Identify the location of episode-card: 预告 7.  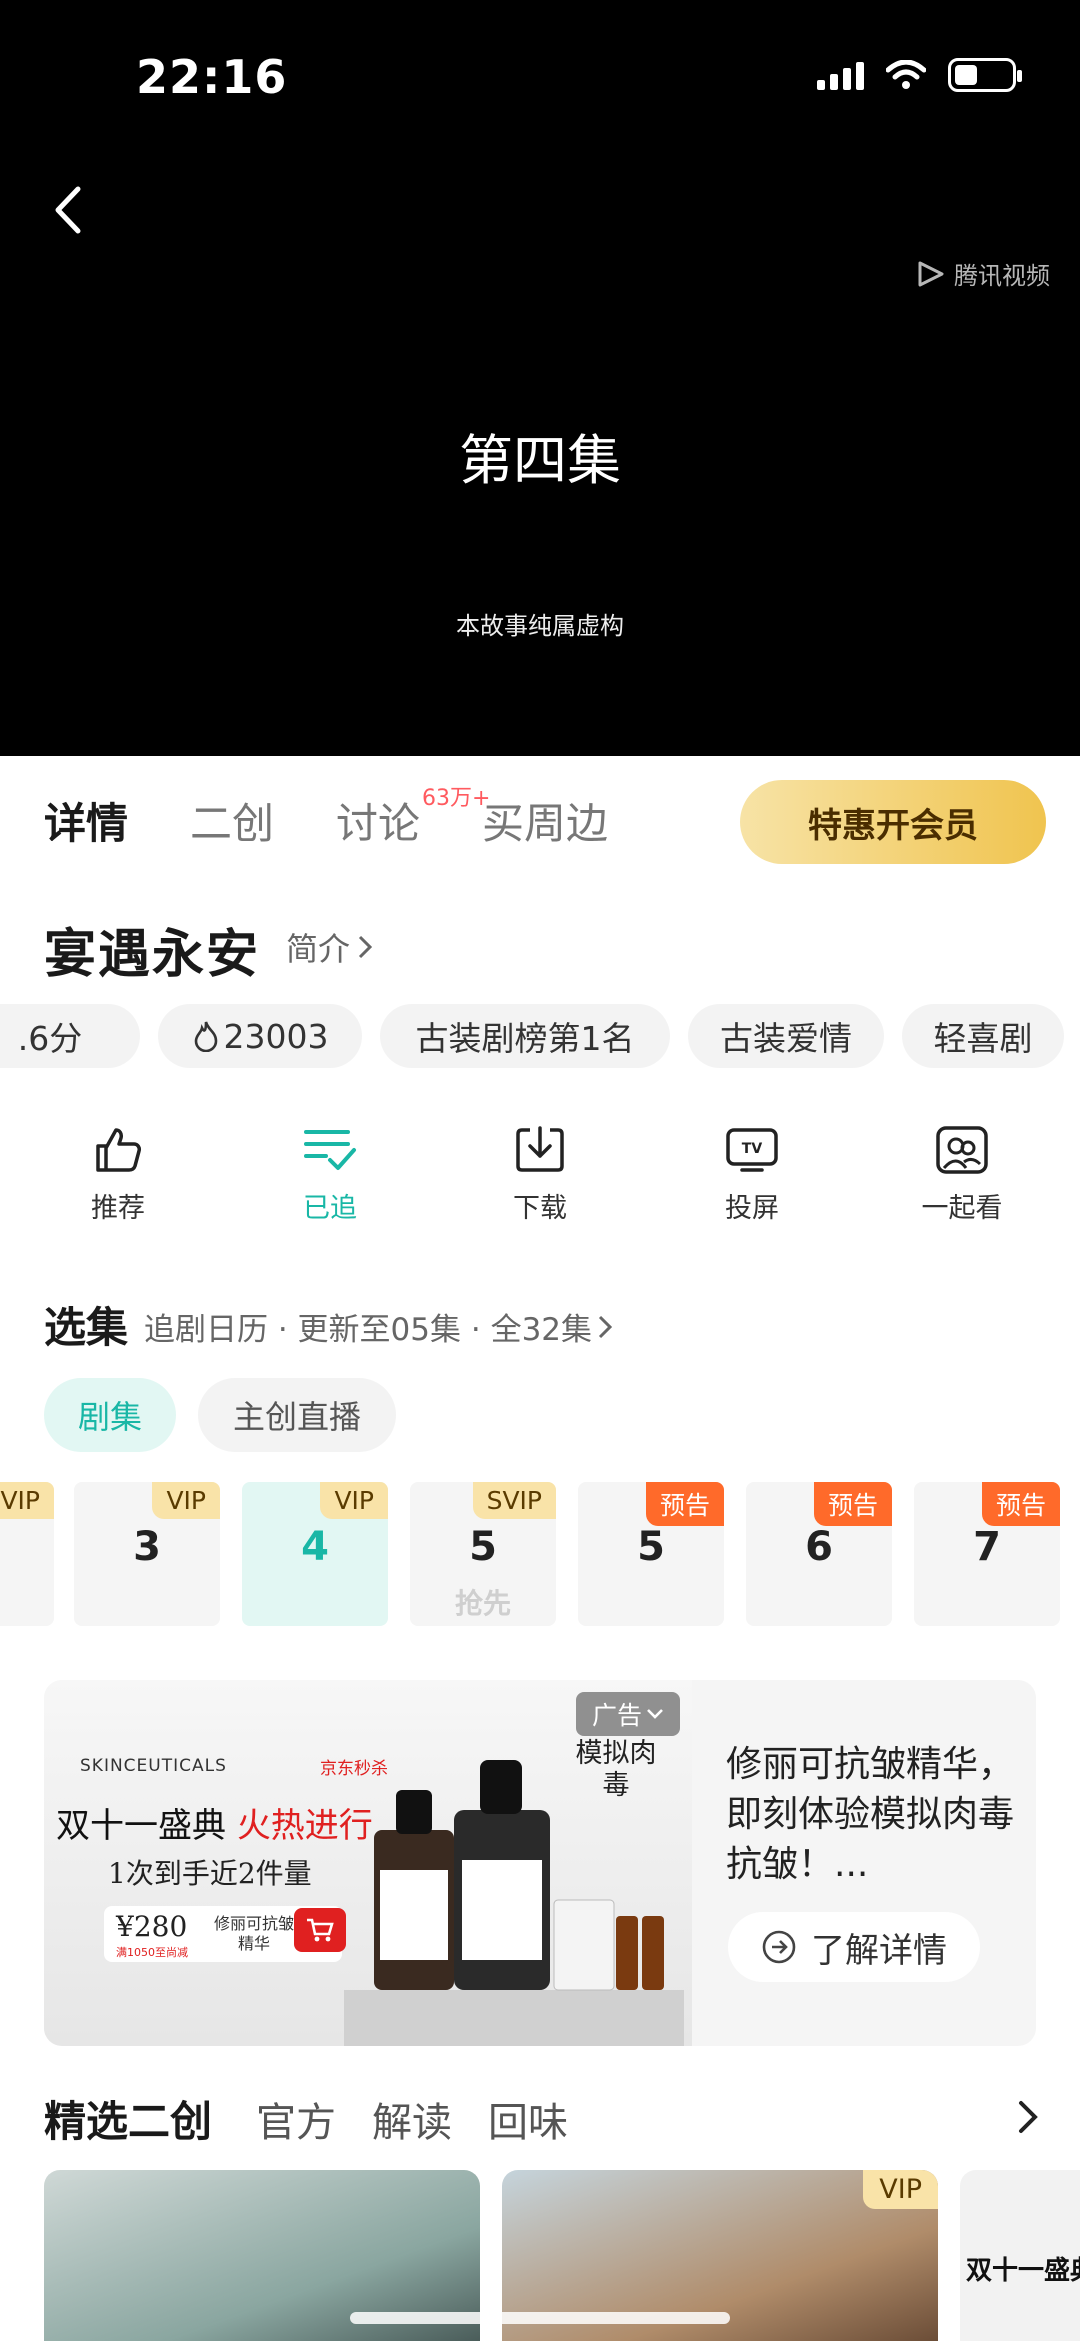
(987, 1554).